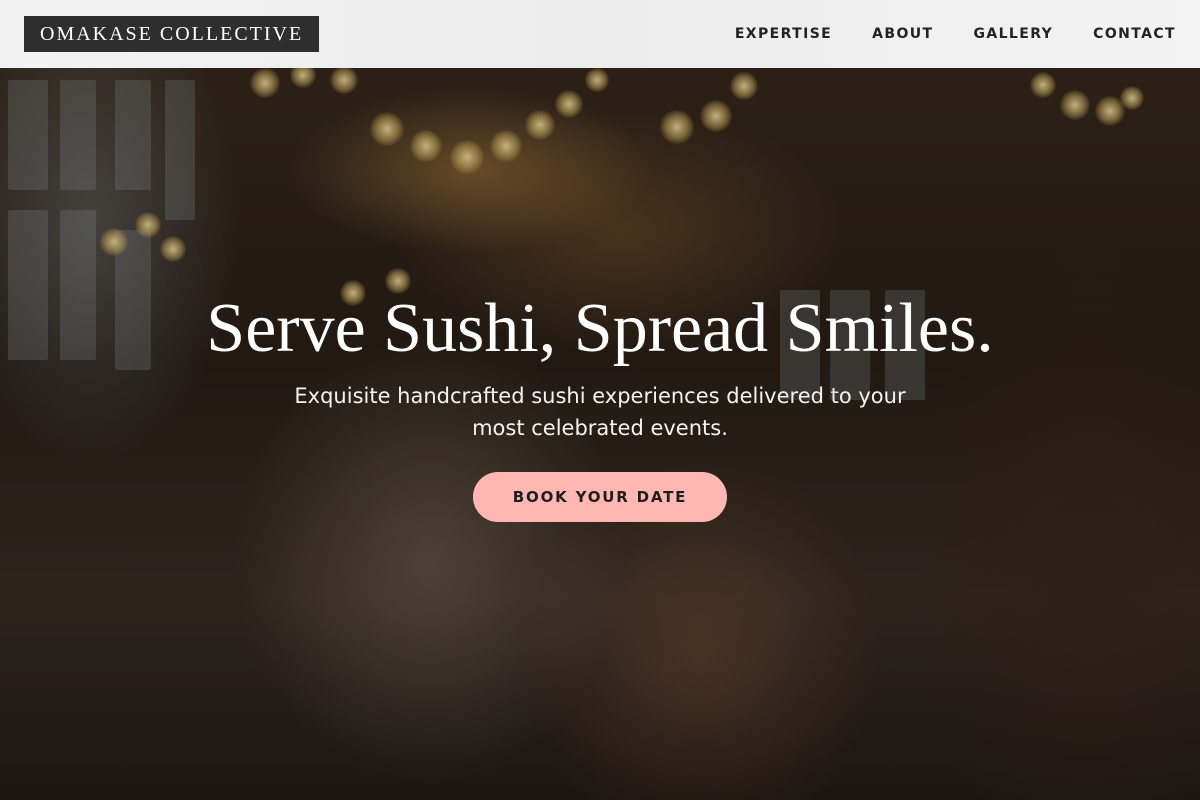  What do you see at coordinates (600, 497) in the screenshot?
I see `book-your-date-button: BOOK YOUR DATE` at bounding box center [600, 497].